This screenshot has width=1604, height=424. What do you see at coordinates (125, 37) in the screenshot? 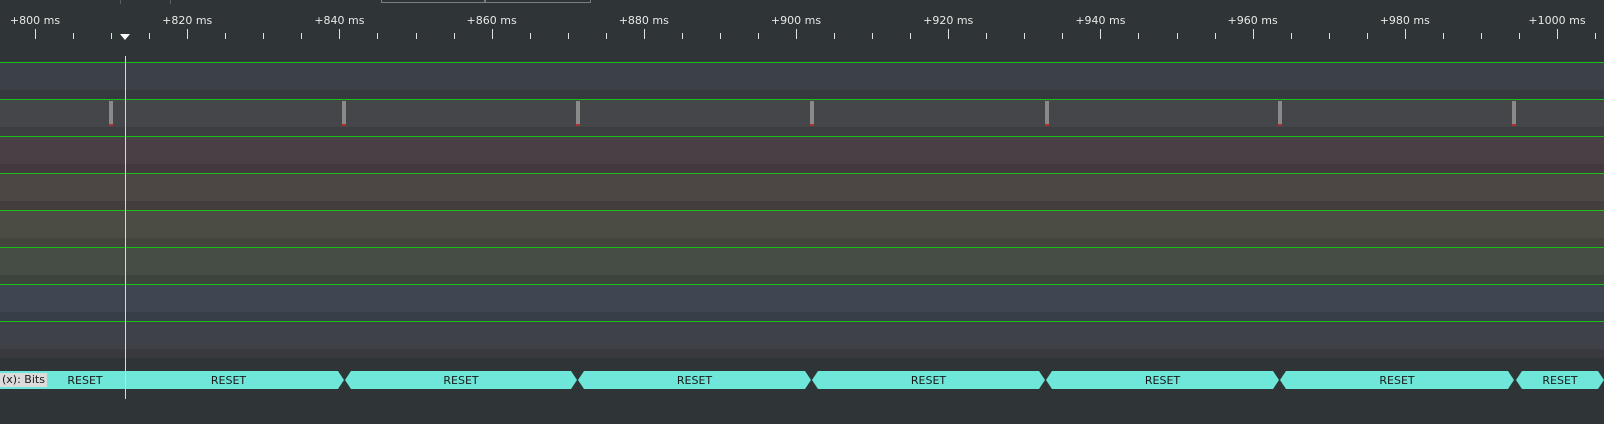
I see `cursor-marker-icon` at bounding box center [125, 37].